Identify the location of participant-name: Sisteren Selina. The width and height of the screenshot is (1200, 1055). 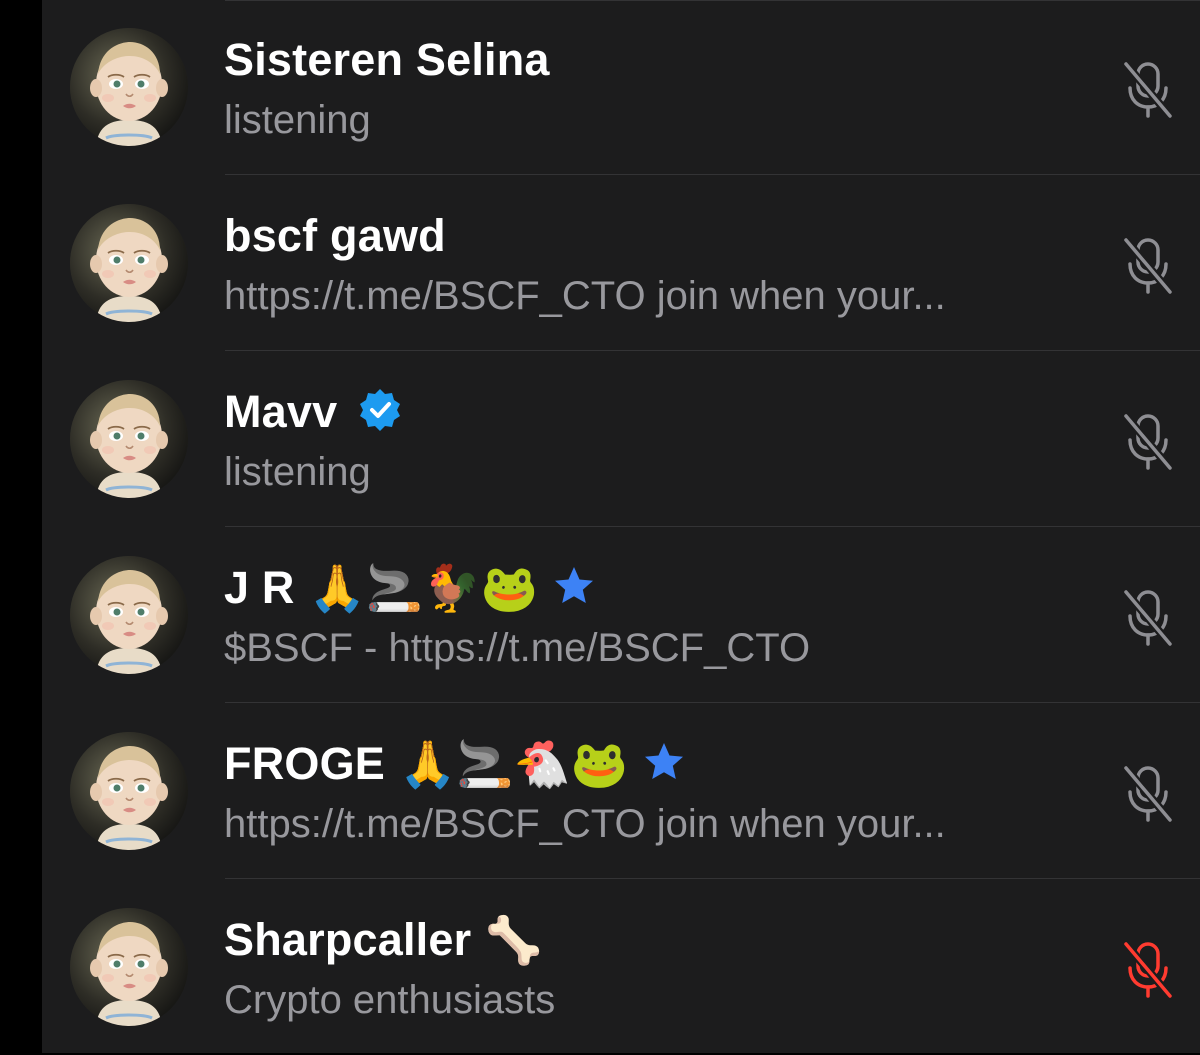
(387, 59).